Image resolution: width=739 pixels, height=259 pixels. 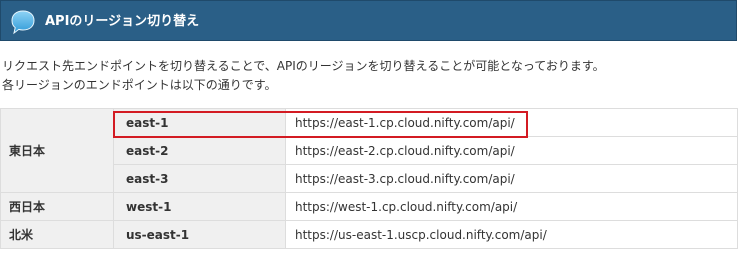 I want to click on page-title: APIのリージョン切り替え, so click(x=122, y=21).